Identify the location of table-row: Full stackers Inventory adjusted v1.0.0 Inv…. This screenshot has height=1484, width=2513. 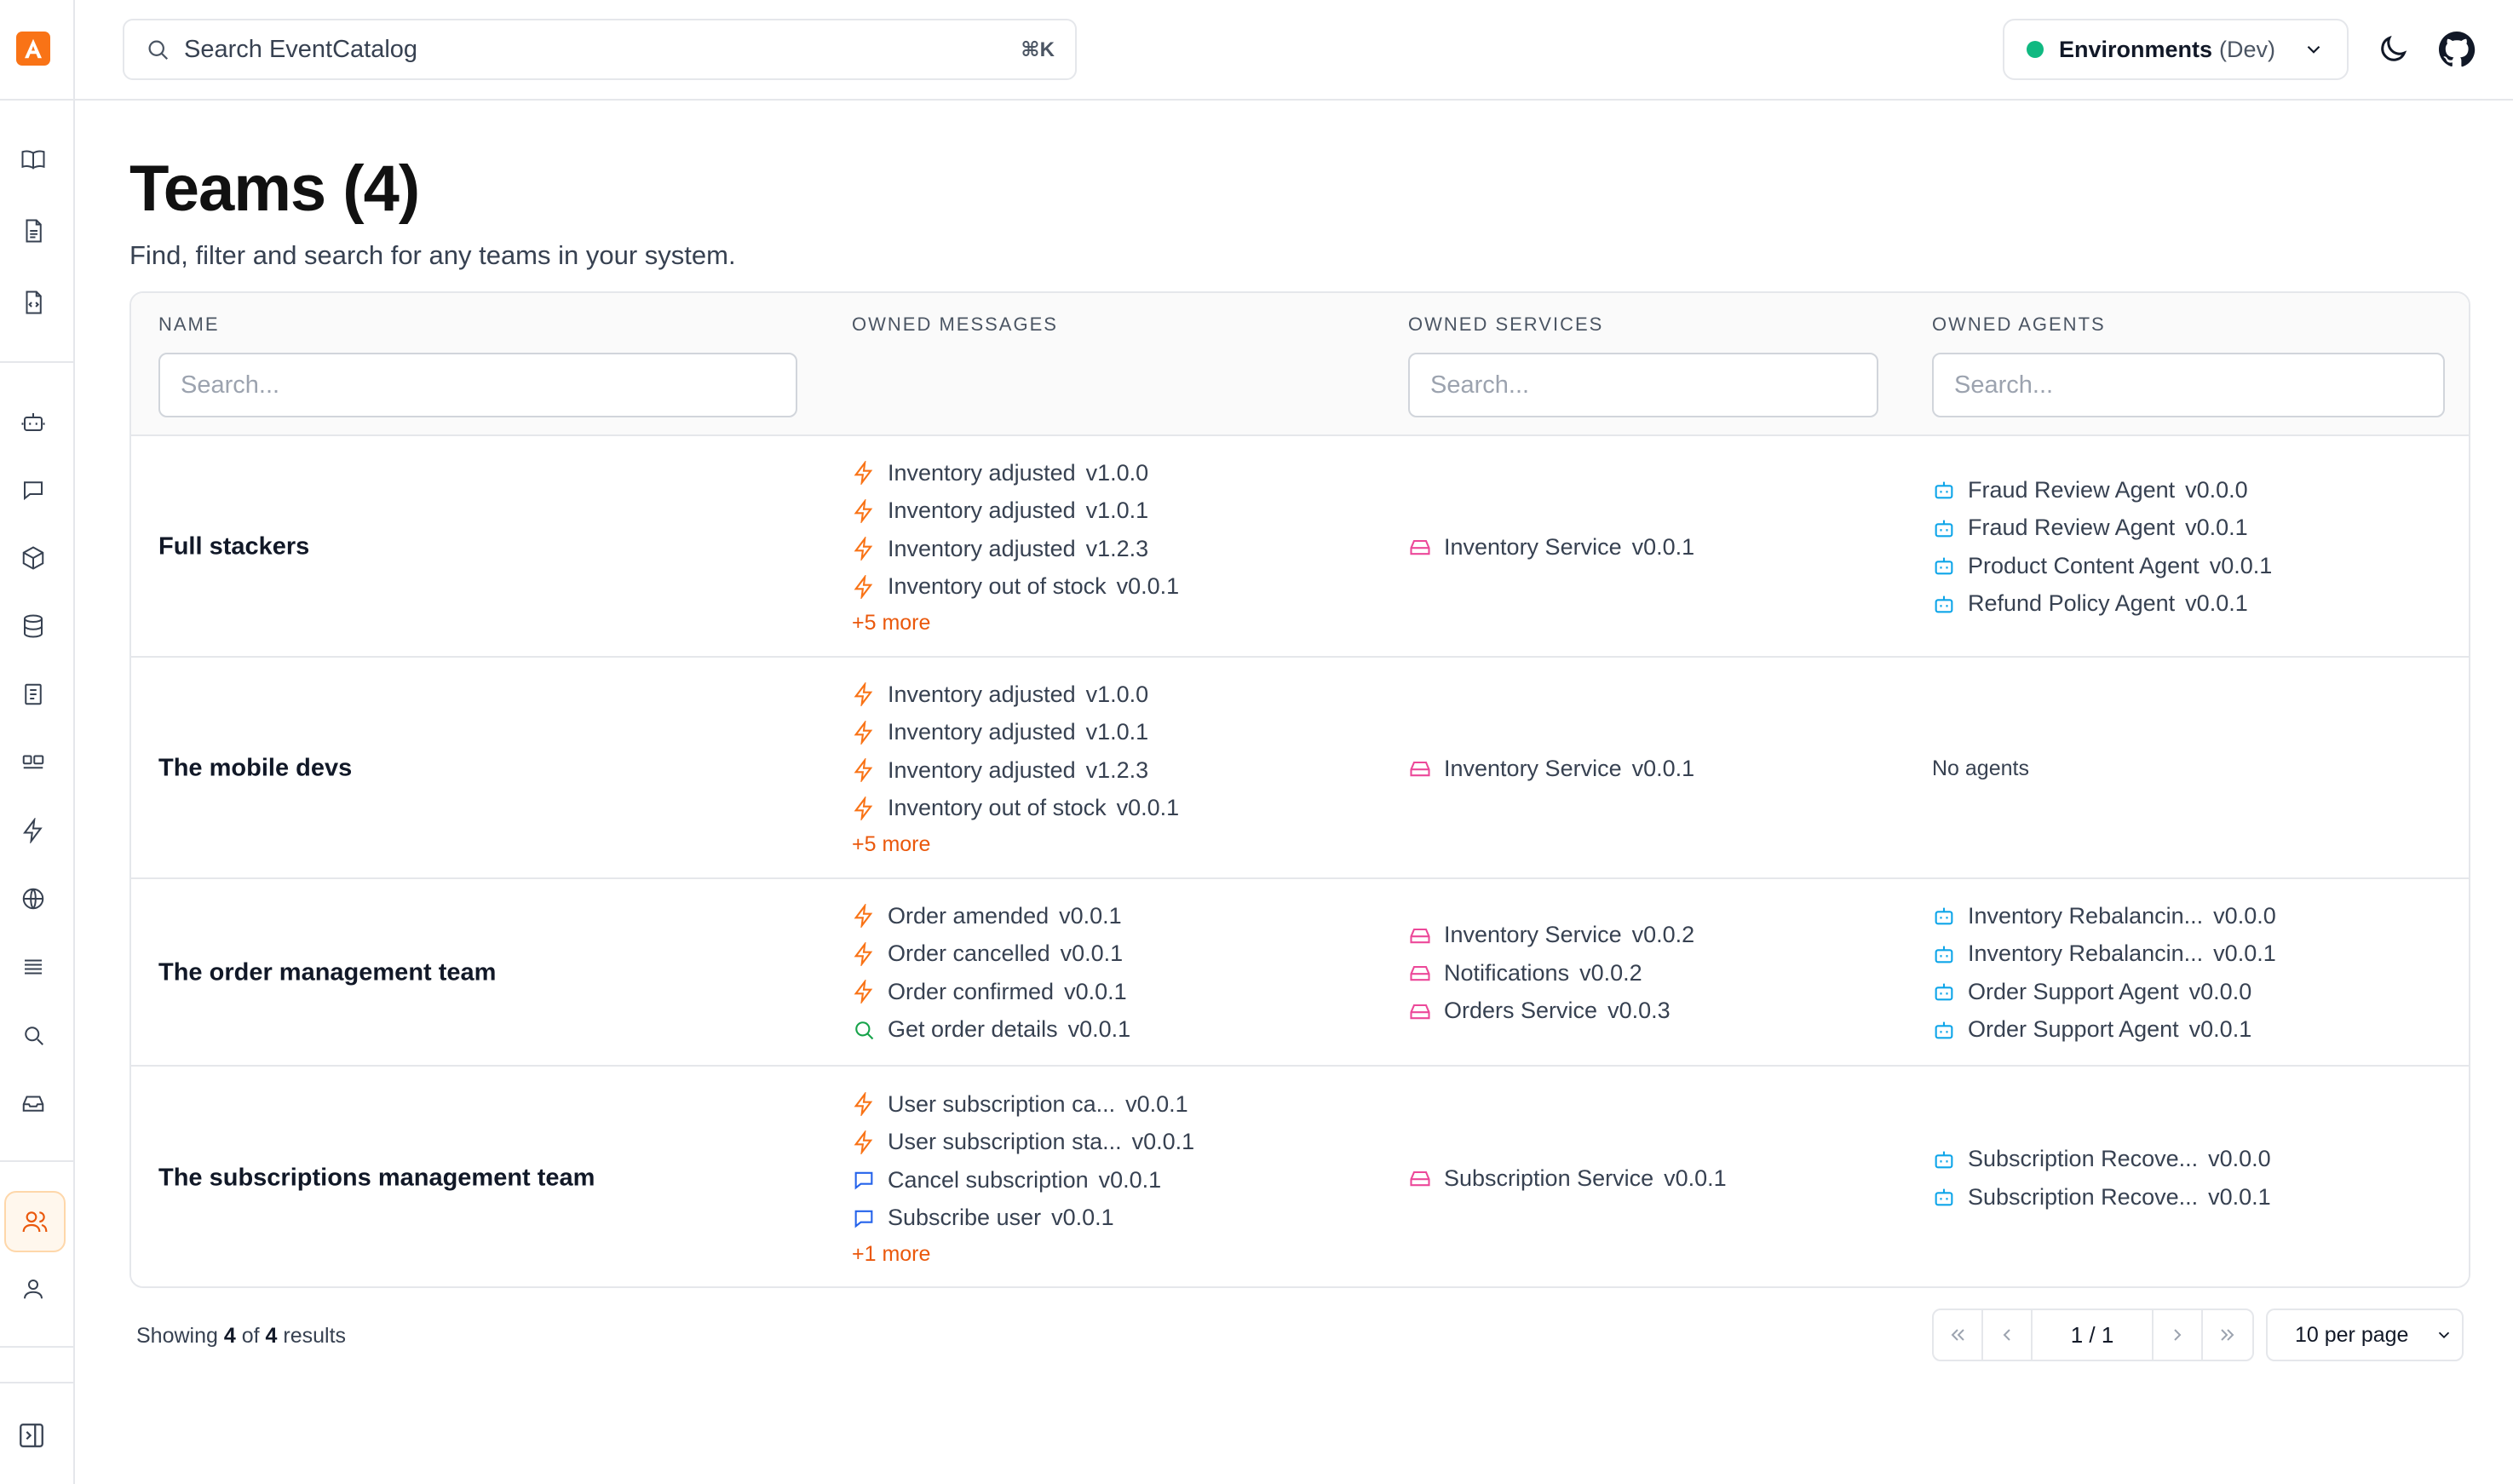
(1300, 547).